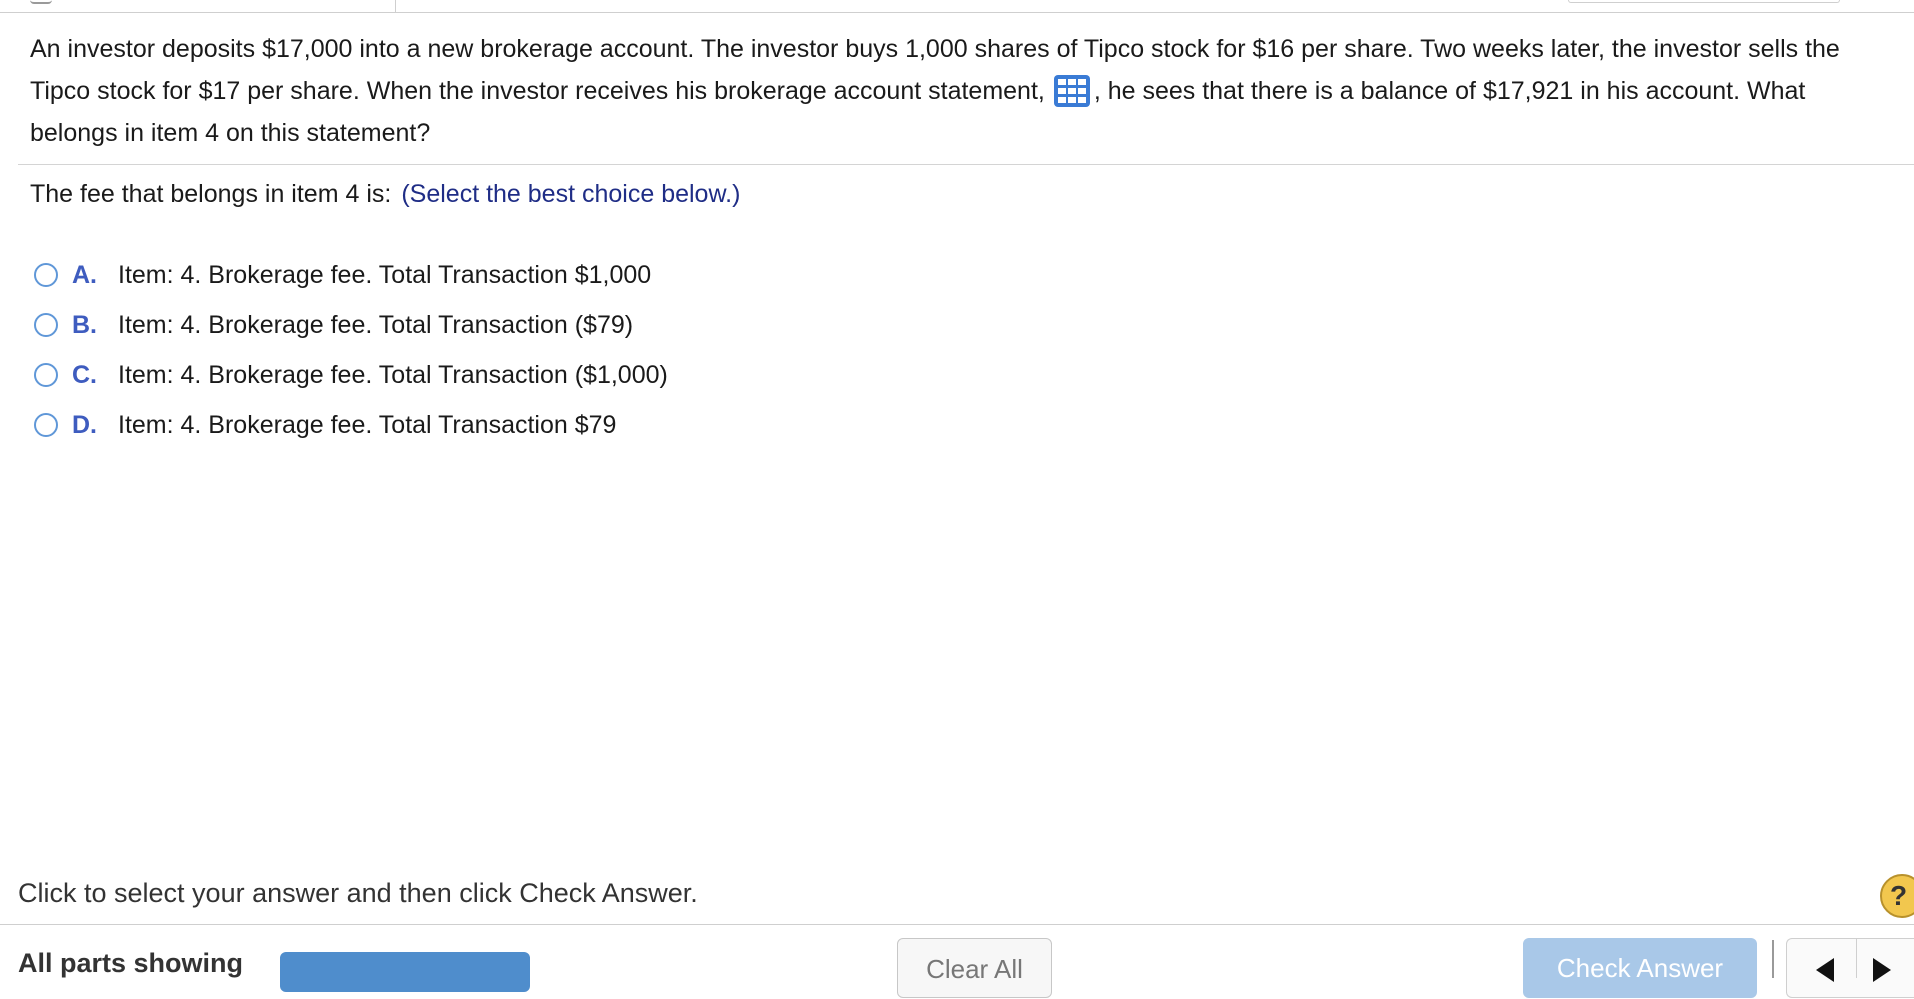 The height and width of the screenshot is (999, 1914). What do you see at coordinates (1773, 959) in the screenshot?
I see `nav-separator` at bounding box center [1773, 959].